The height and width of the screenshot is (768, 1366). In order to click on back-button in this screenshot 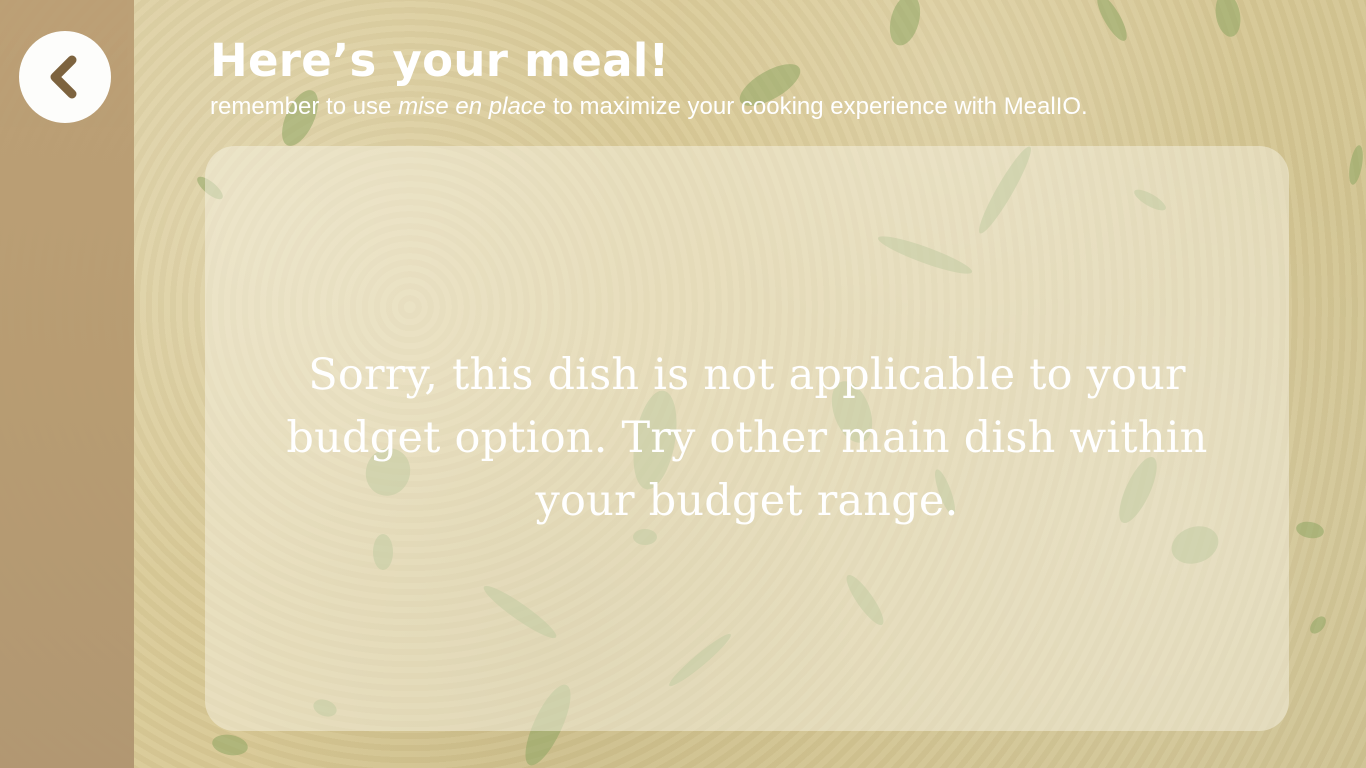, I will do `click(65, 77)`.